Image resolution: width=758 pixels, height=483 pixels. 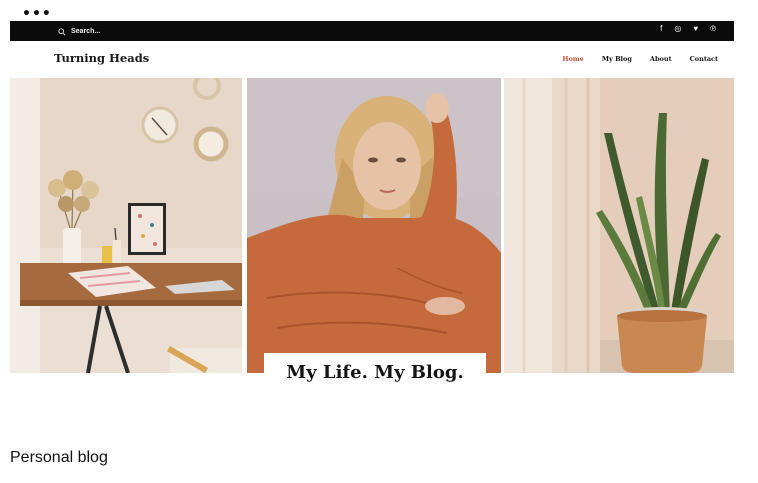 I want to click on facebook-icon: f, so click(x=661, y=28).